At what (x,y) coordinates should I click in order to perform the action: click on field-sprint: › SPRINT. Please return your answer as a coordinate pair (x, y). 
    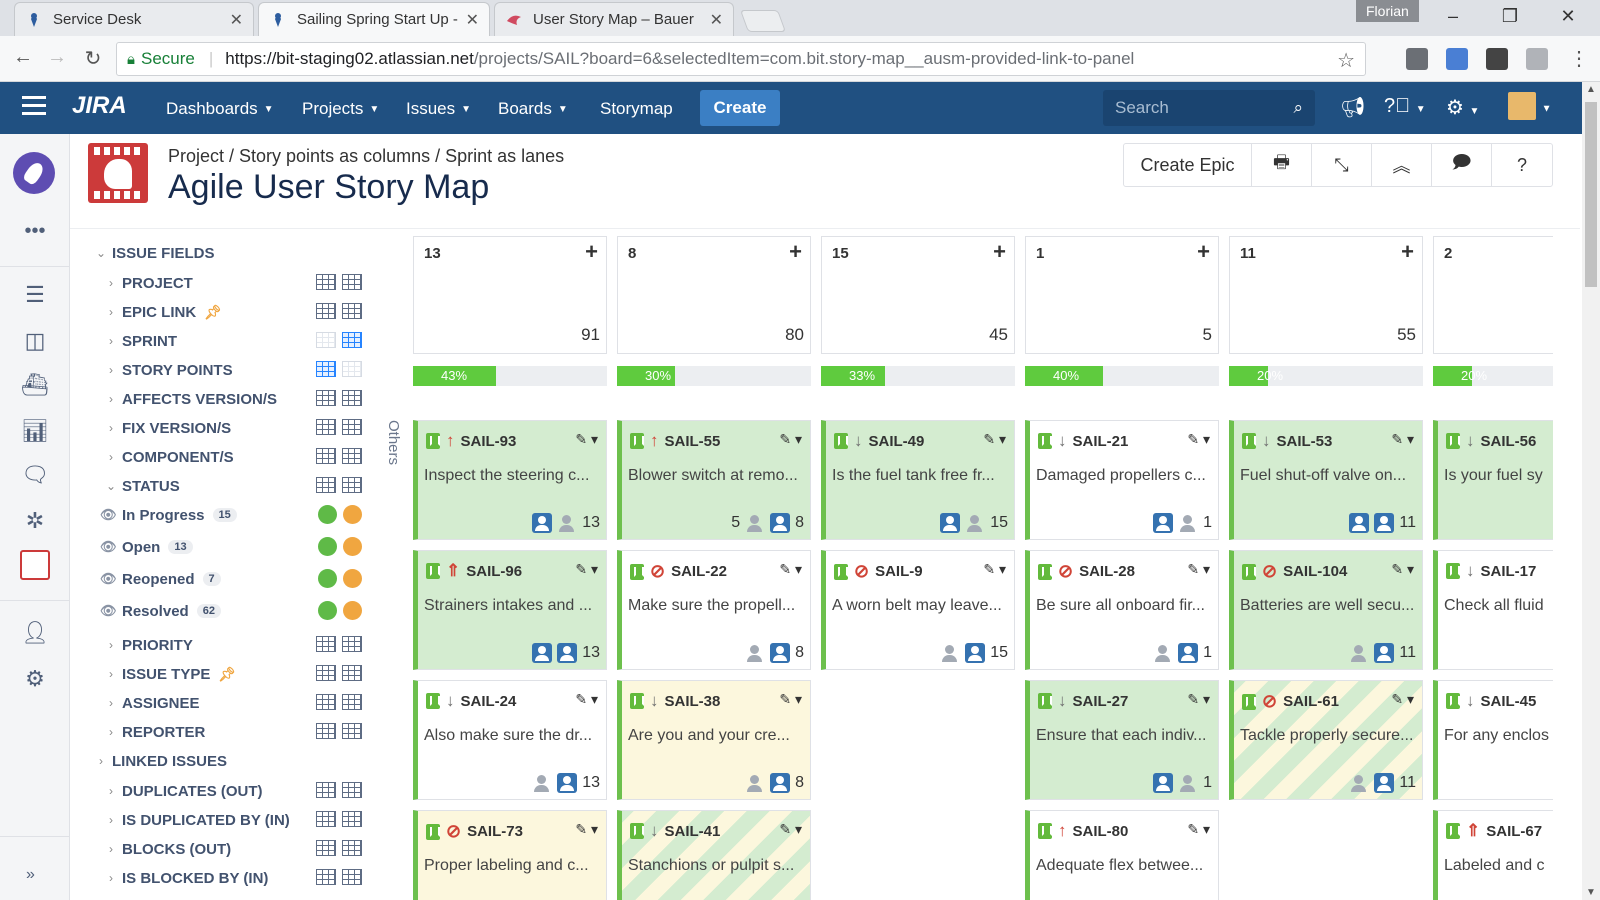
    Looking at the image, I should click on (235, 341).